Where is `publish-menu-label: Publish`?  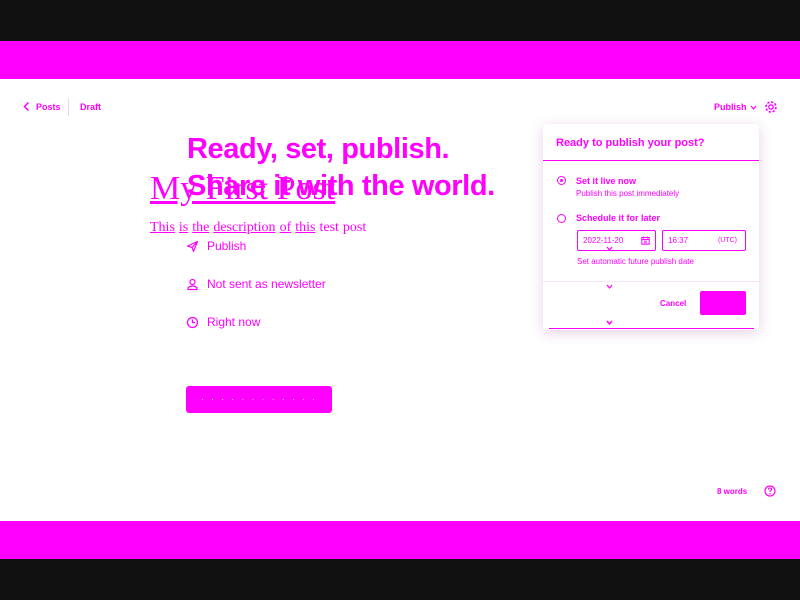 publish-menu-label: Publish is located at coordinates (730, 107).